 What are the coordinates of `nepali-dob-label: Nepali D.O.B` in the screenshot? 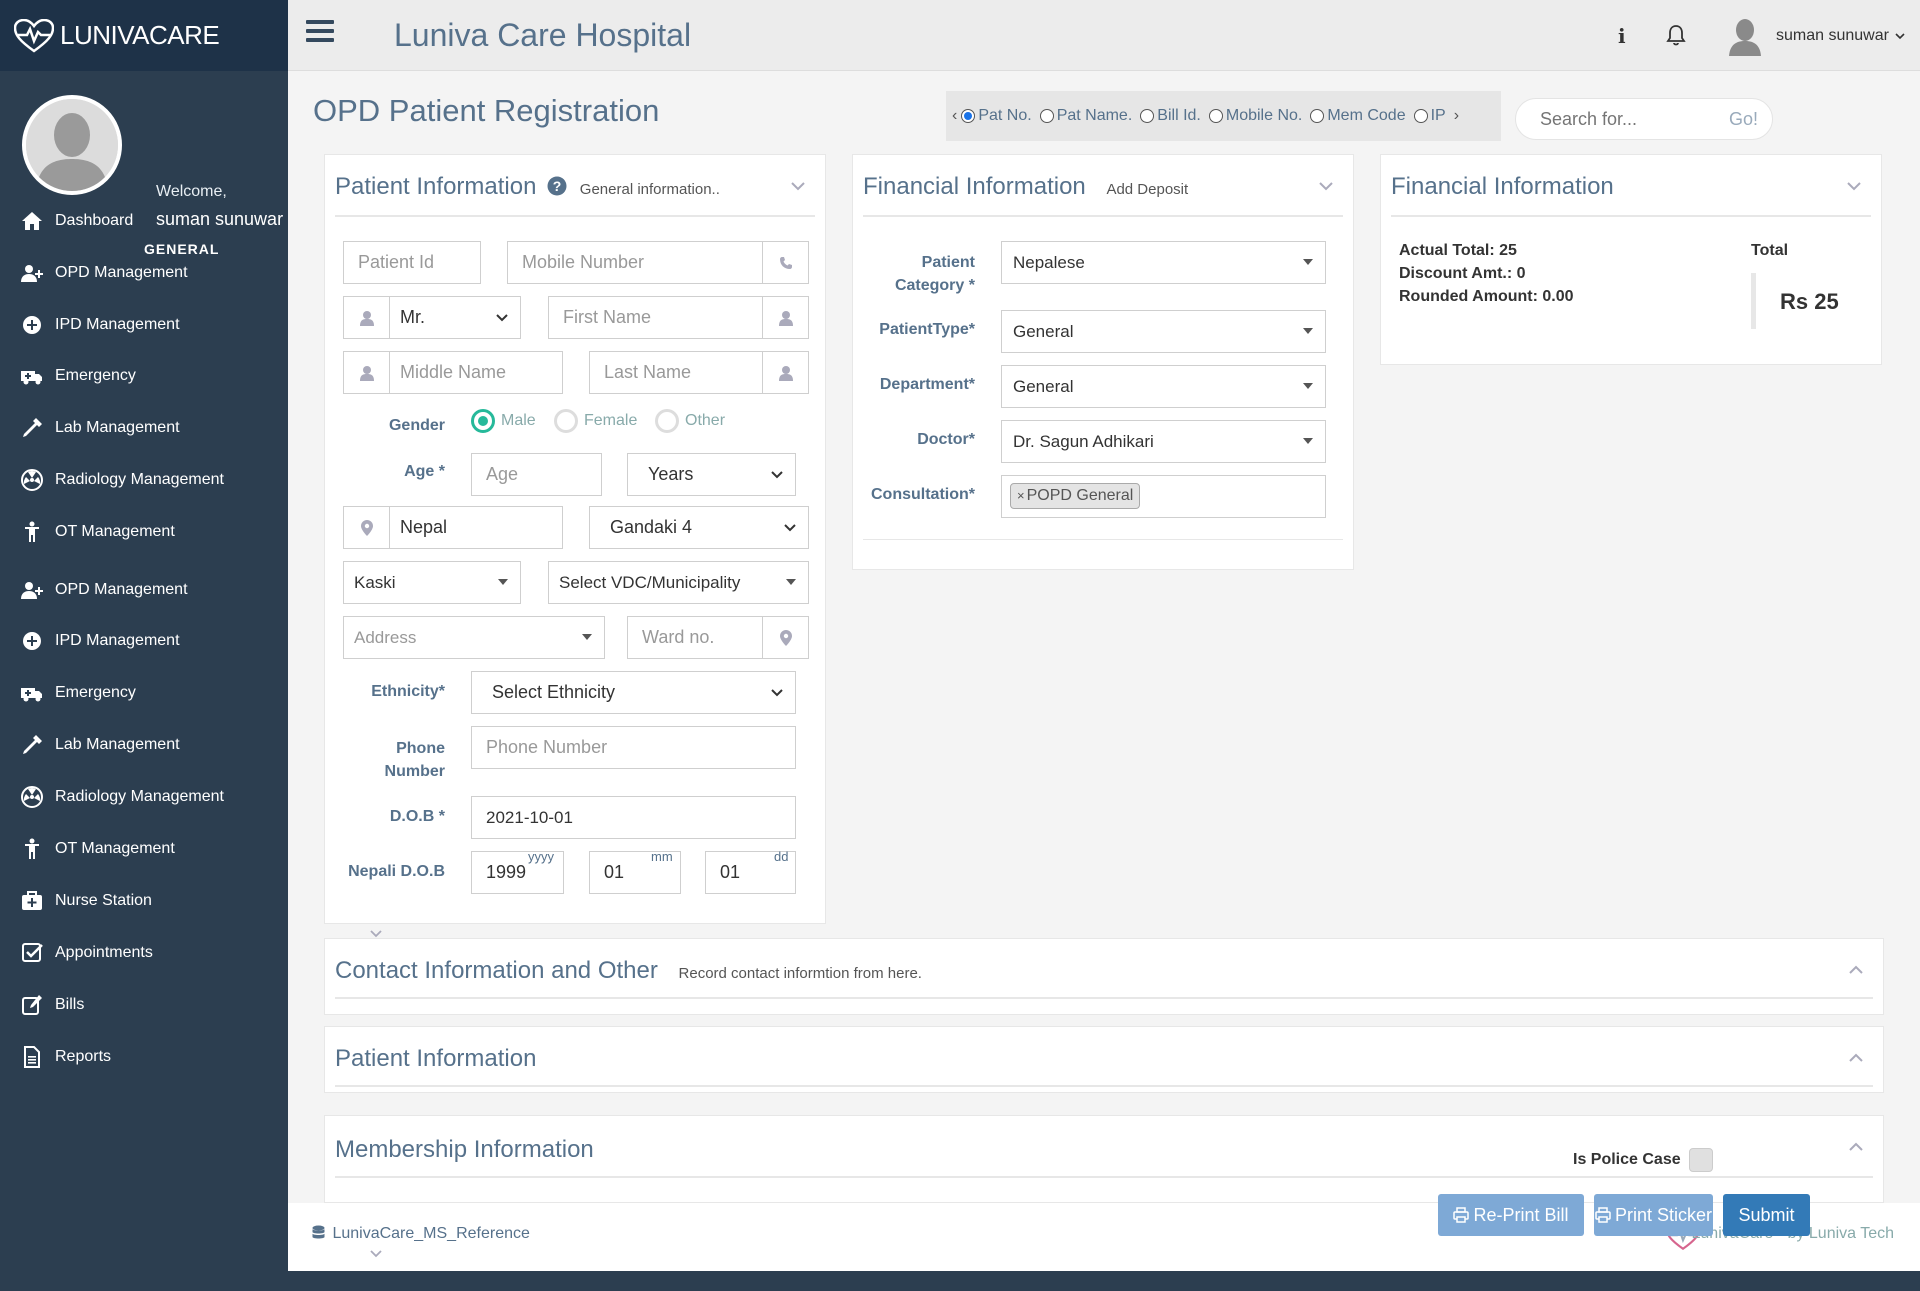 It's located at (396, 871).